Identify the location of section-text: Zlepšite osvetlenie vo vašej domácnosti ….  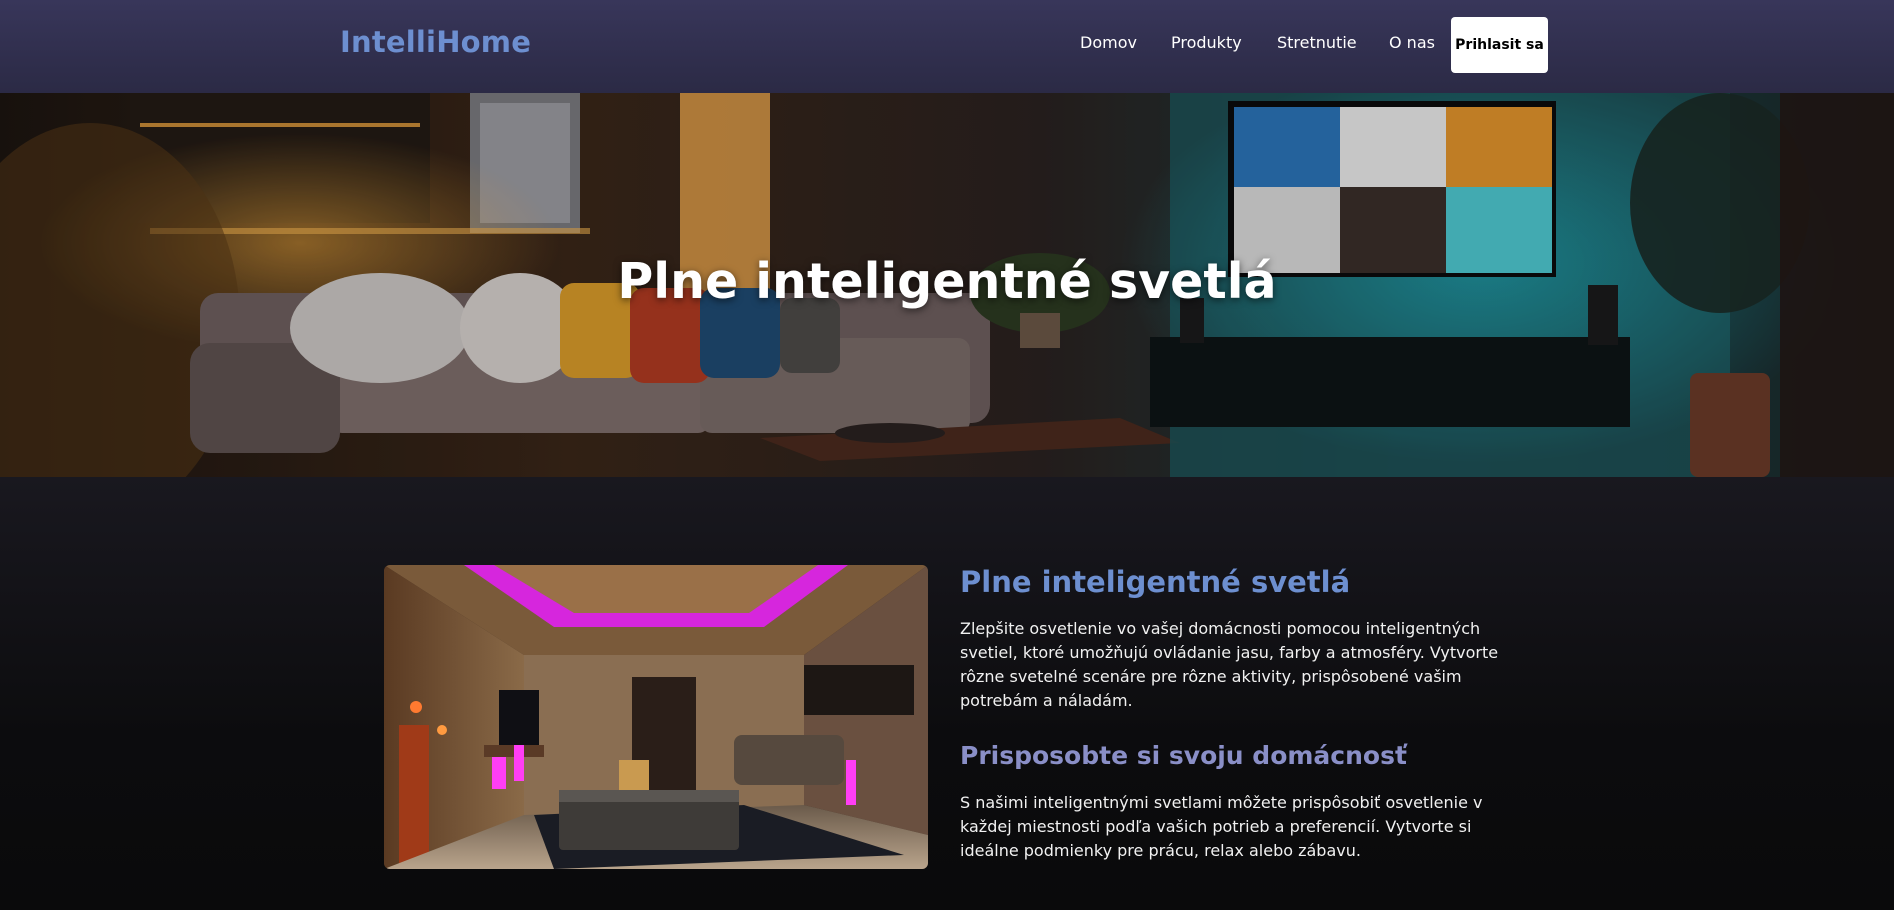
(1229, 664).